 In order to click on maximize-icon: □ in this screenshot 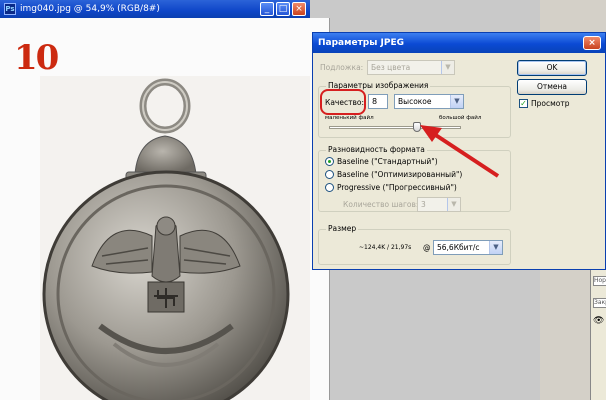, I will do `click(283, 9)`.